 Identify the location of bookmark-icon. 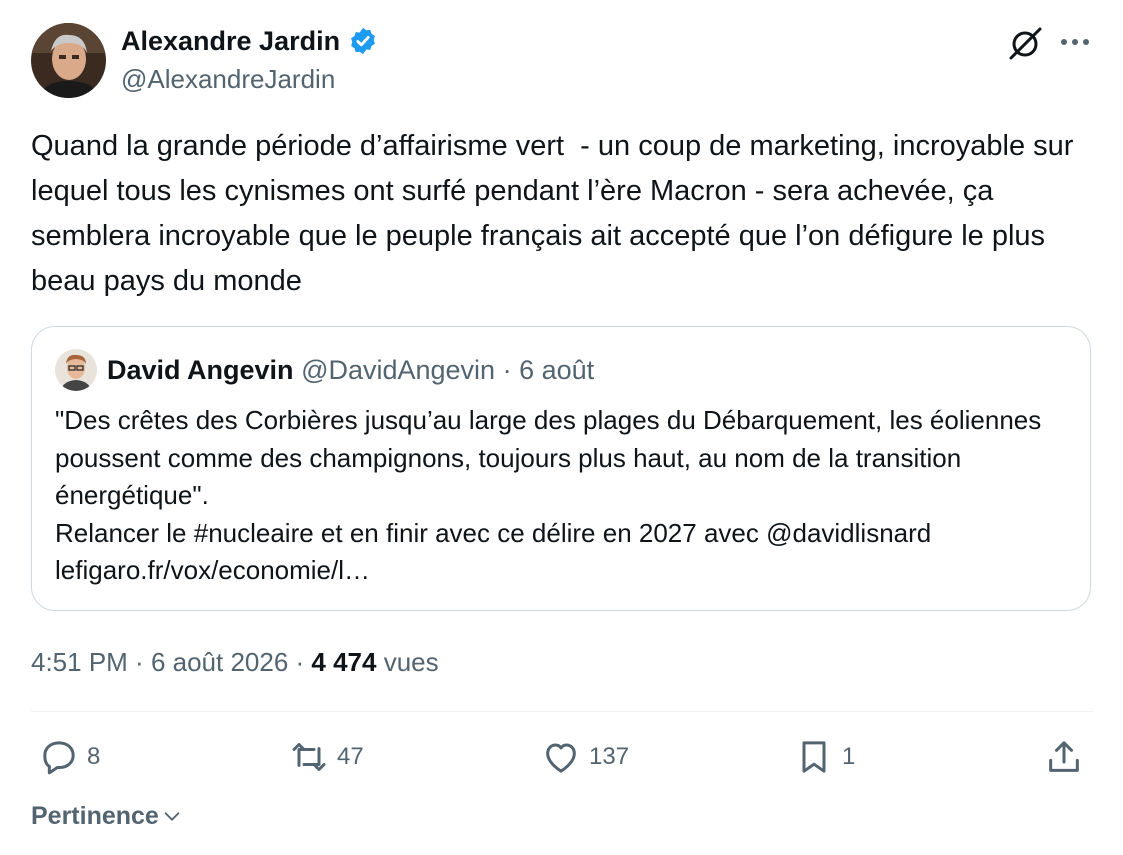
(814, 757).